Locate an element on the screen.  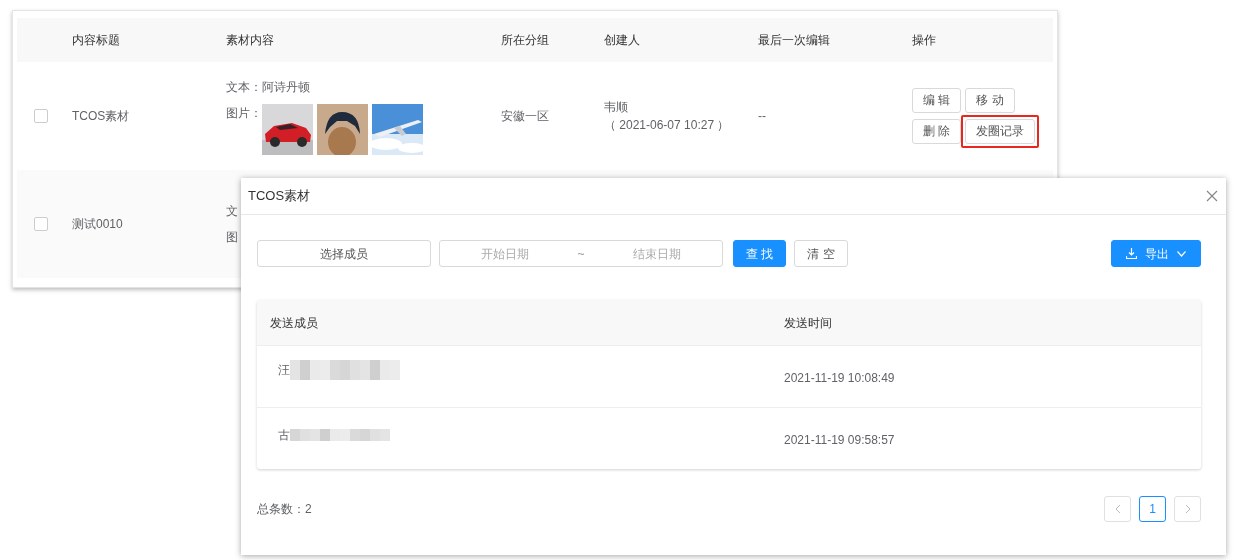
creator-name: 韦顺 is located at coordinates (616, 107).